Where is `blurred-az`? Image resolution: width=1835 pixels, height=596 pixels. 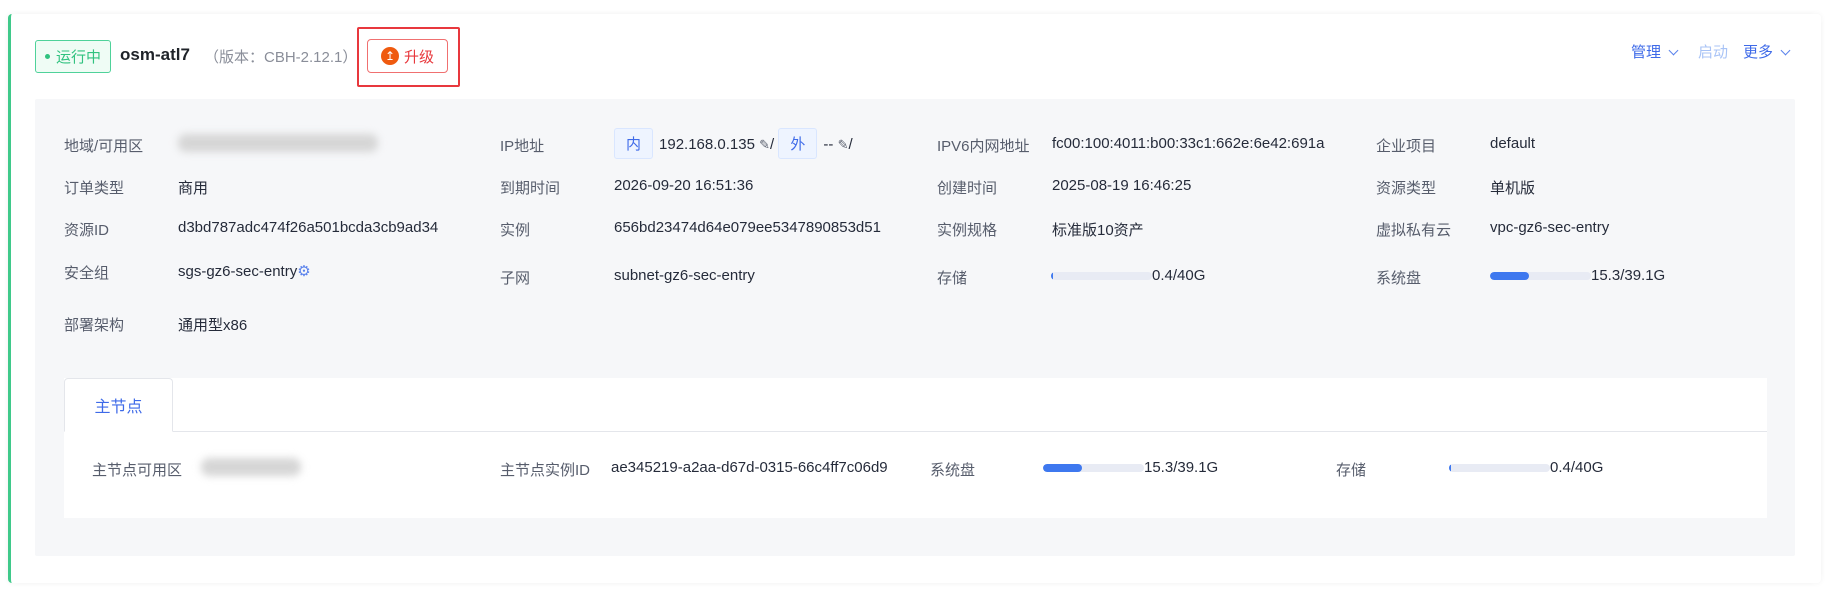 blurred-az is located at coordinates (251, 467).